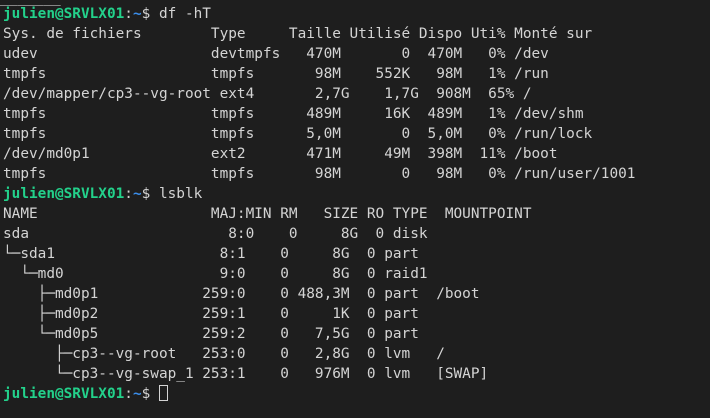  What do you see at coordinates (356, 394) in the screenshot?
I see `prompt-line: julien@SRVLX01:~$` at bounding box center [356, 394].